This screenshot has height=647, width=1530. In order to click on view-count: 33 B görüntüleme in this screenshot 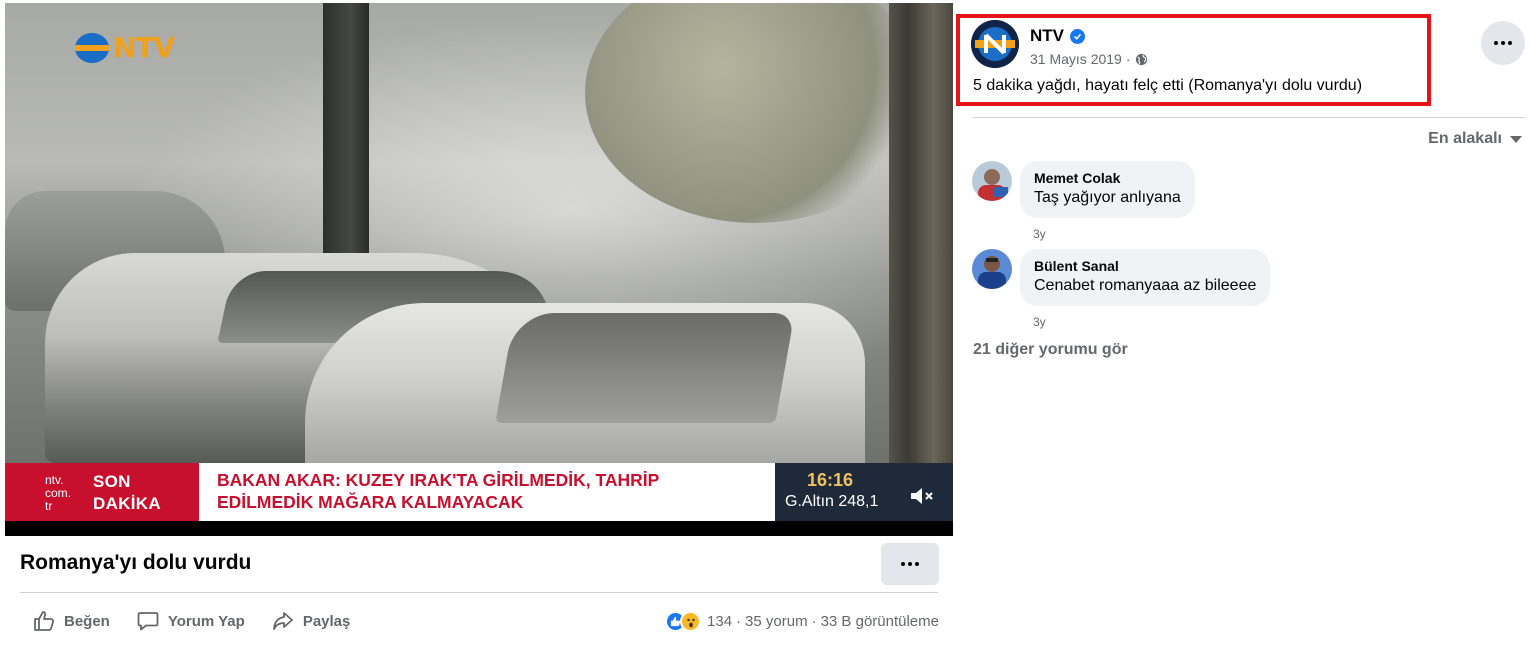, I will do `click(879, 621)`.